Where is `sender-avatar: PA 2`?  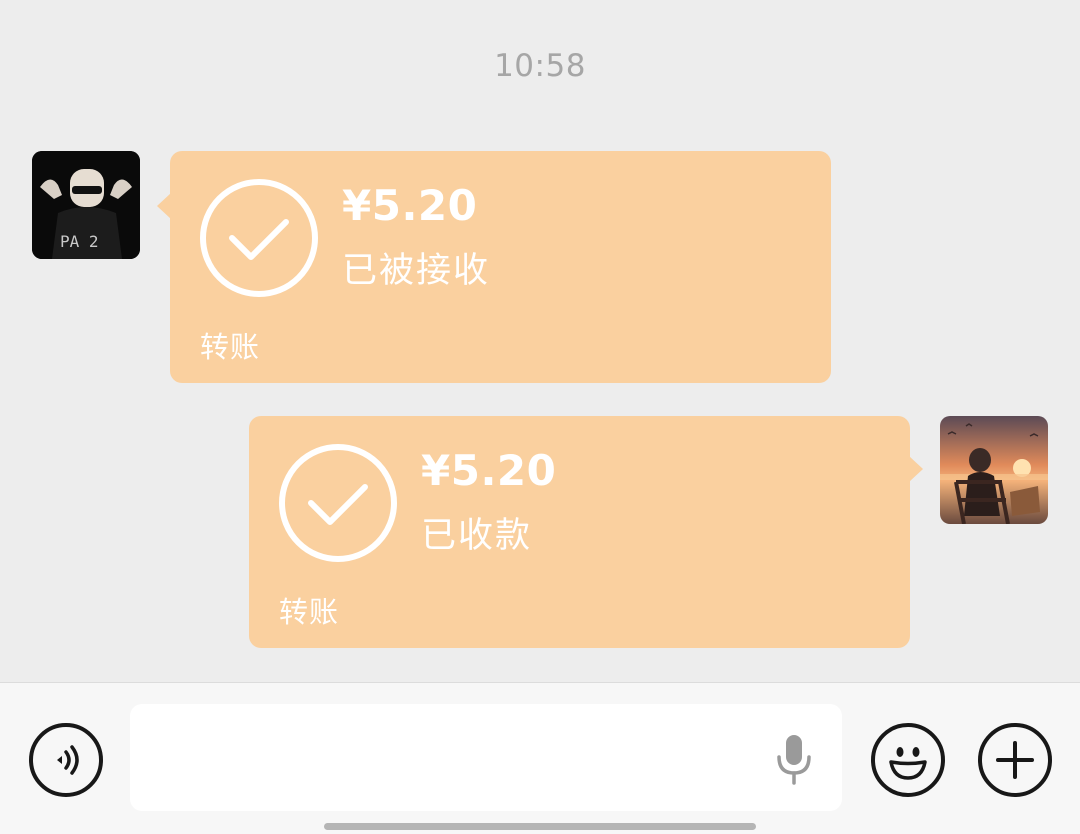
sender-avatar: PA 2 is located at coordinates (86, 205).